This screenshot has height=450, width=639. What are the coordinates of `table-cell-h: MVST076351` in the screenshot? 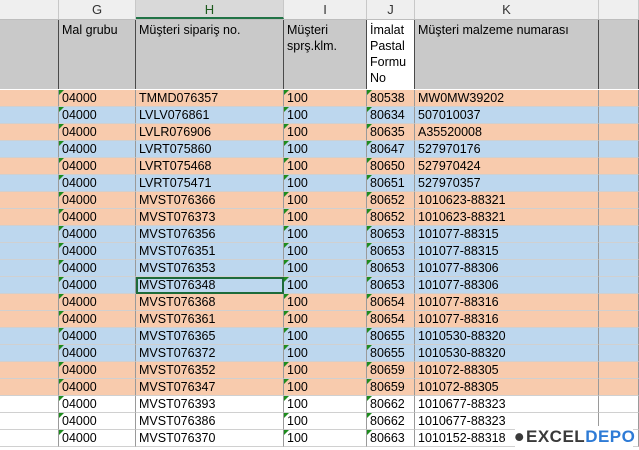 It's located at (210, 251).